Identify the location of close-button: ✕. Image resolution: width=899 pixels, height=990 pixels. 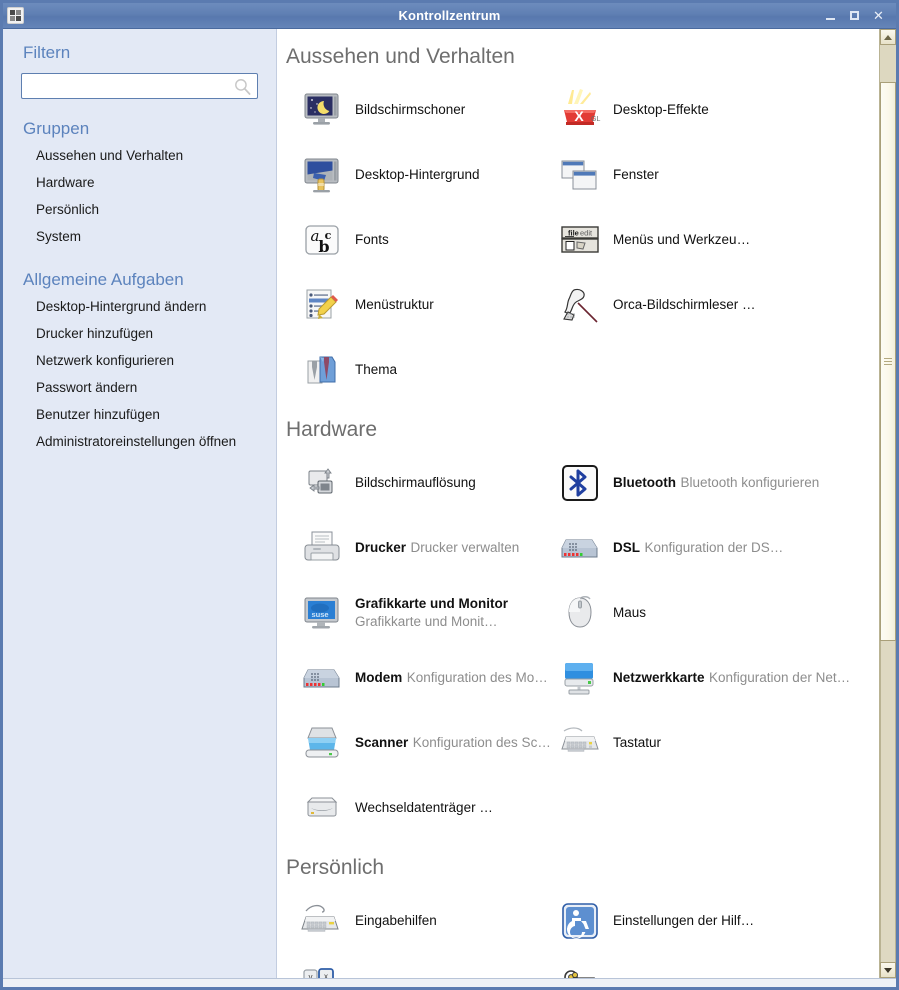
(878, 15).